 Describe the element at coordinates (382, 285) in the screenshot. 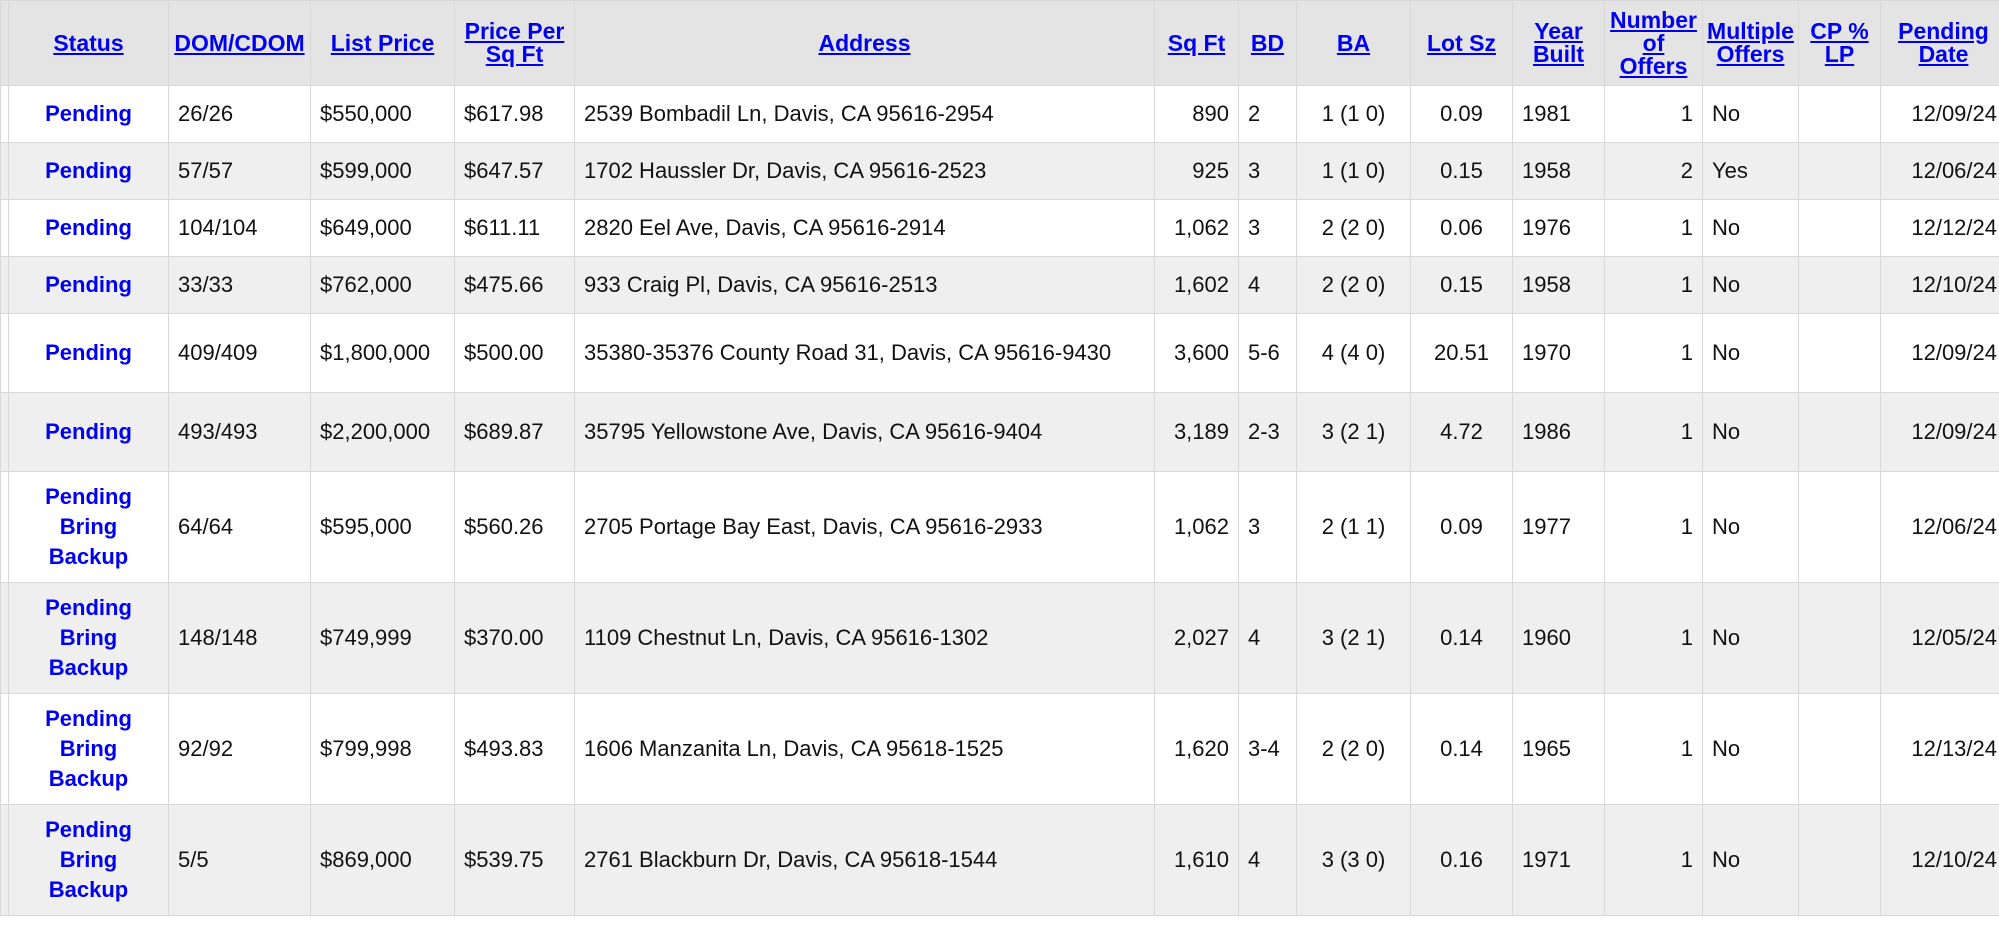

I see `list-price-cell: $762,000` at that location.